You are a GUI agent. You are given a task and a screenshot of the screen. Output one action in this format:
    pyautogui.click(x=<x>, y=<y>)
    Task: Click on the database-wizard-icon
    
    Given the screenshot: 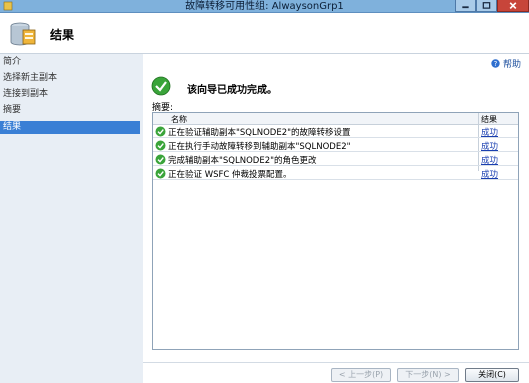 What is the action you would take?
    pyautogui.click(x=23, y=34)
    